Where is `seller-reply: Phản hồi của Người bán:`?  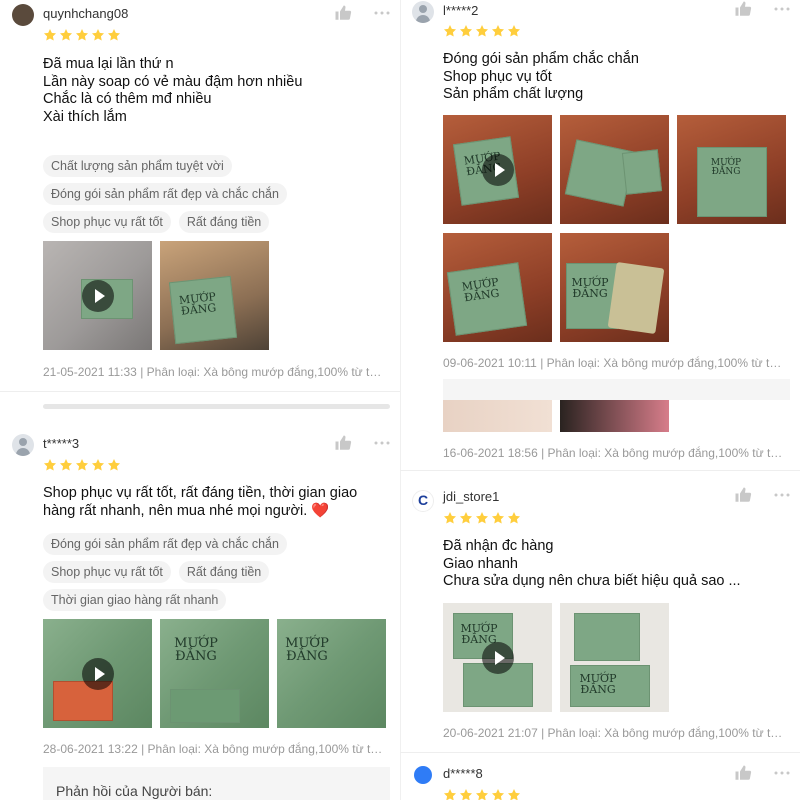
seller-reply: Phản hồi của Người bán: is located at coordinates (216, 783).